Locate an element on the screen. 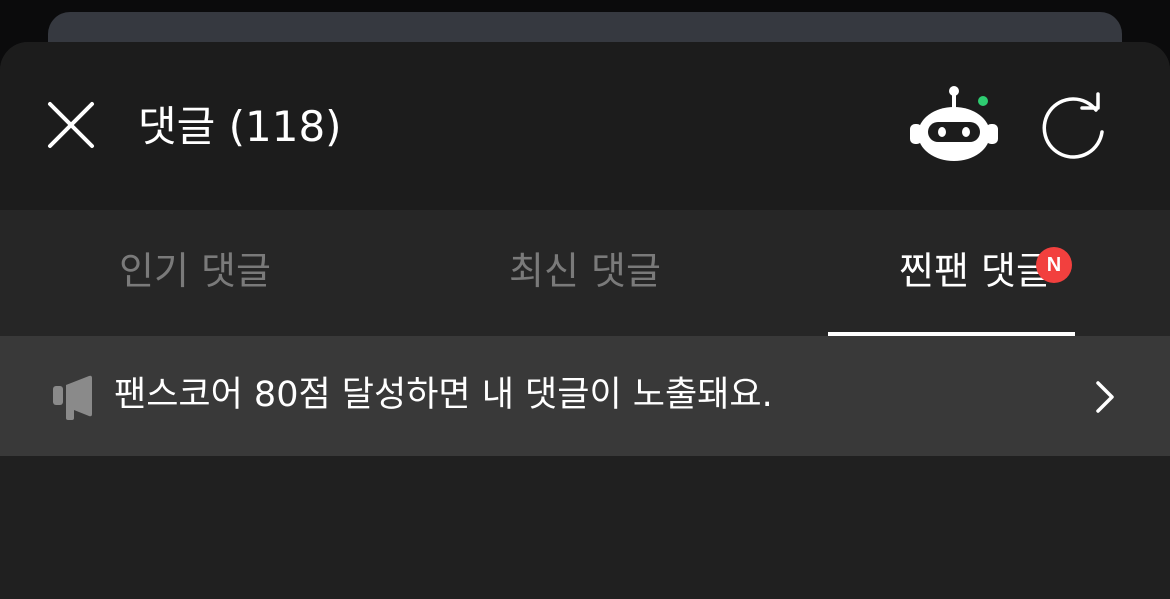 The image size is (1170, 599). refresh-button is located at coordinates (1073, 129).